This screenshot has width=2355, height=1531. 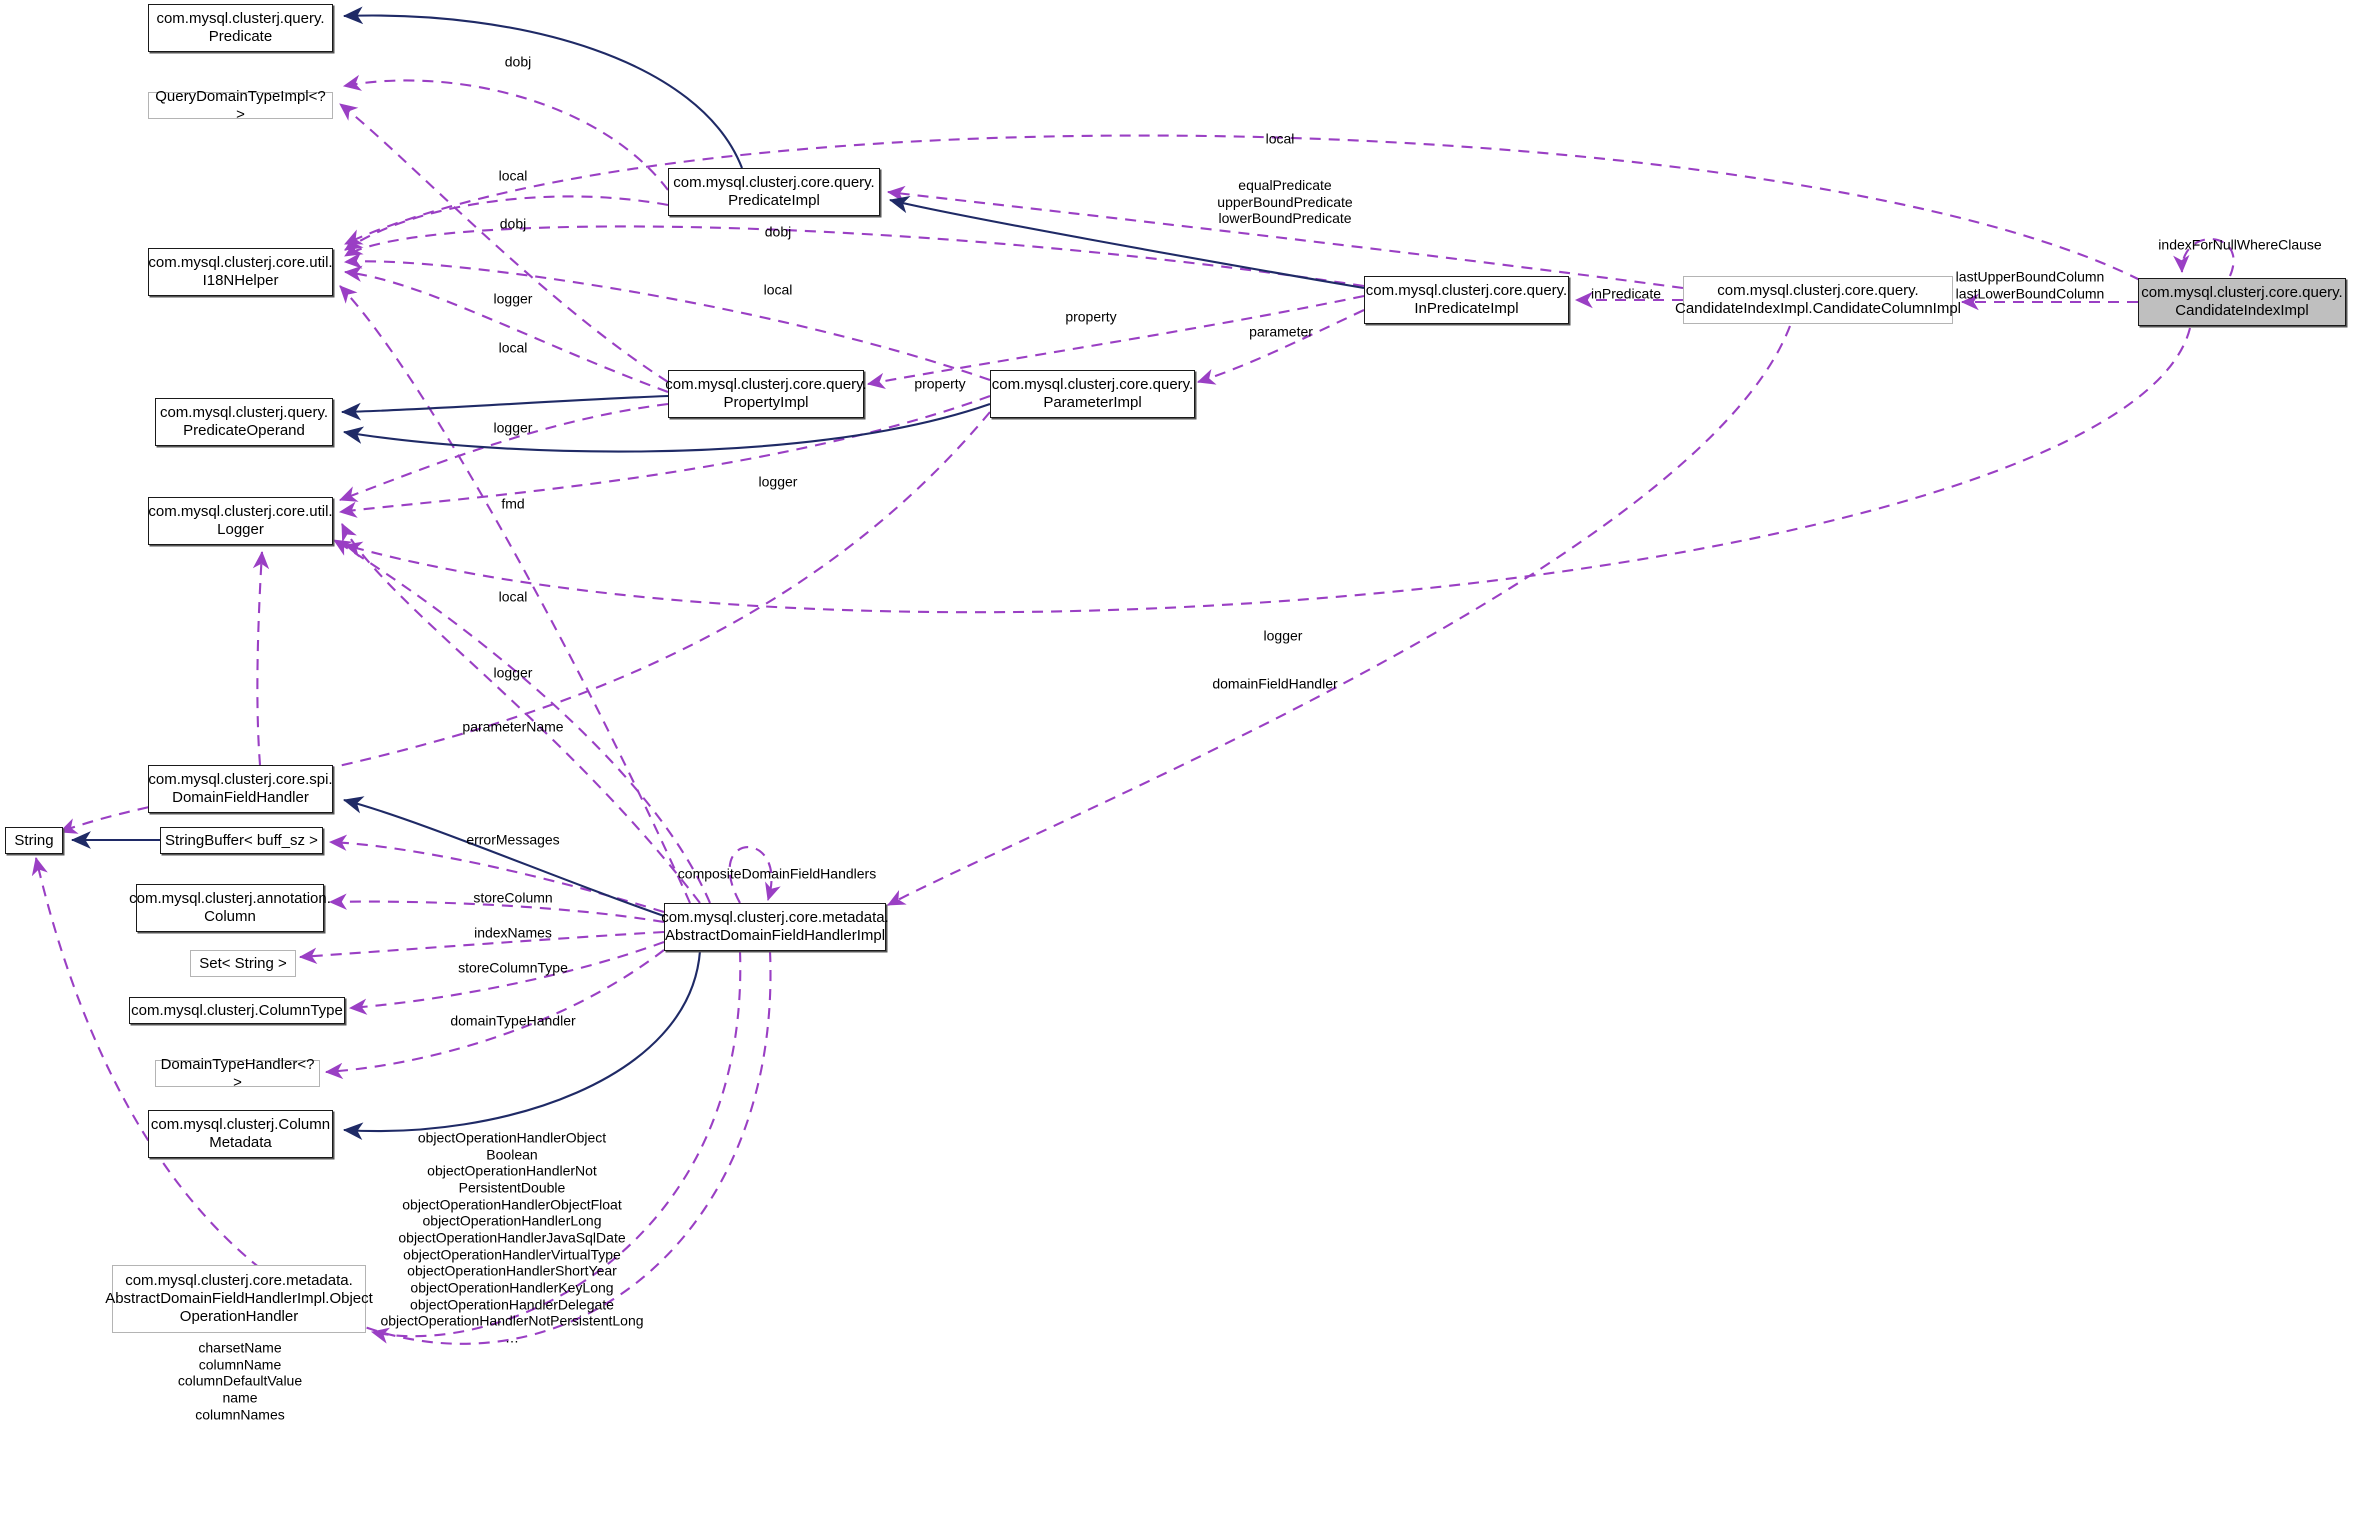 I want to click on class-node-querydomaintypeimpl: QueryDomainTypeImpl<?>, so click(x=240, y=105).